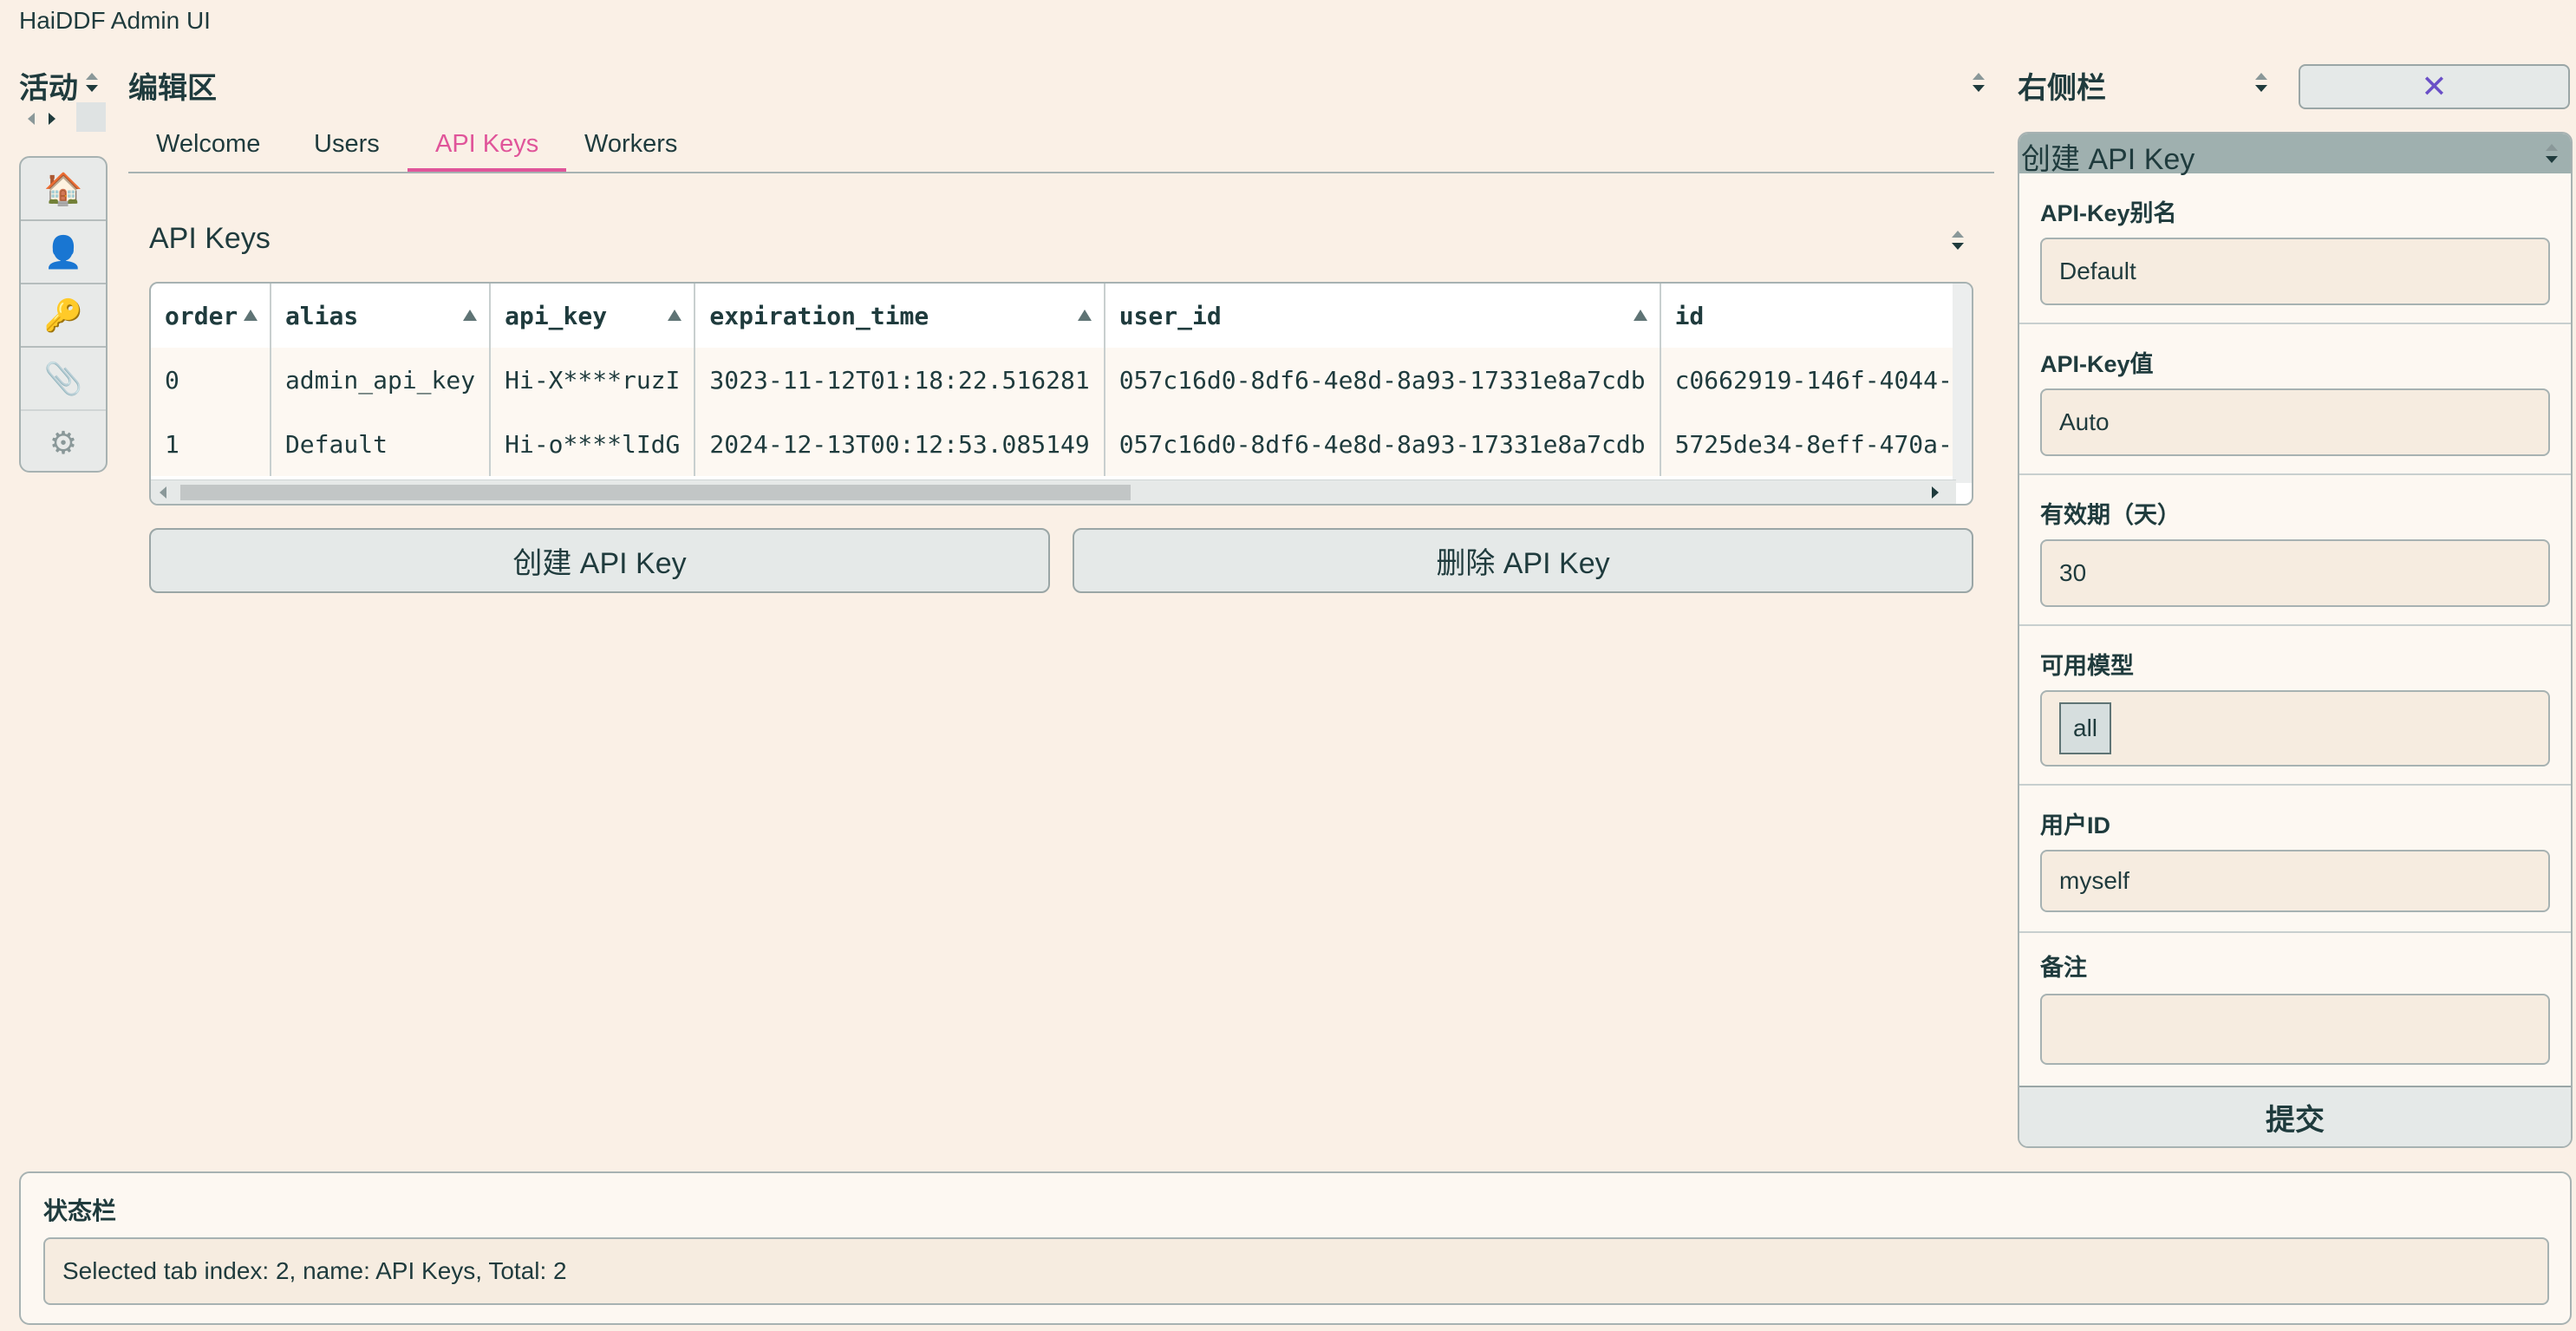 The width and height of the screenshot is (2576, 1331). I want to click on gear-icon: ⚙, so click(64, 441).